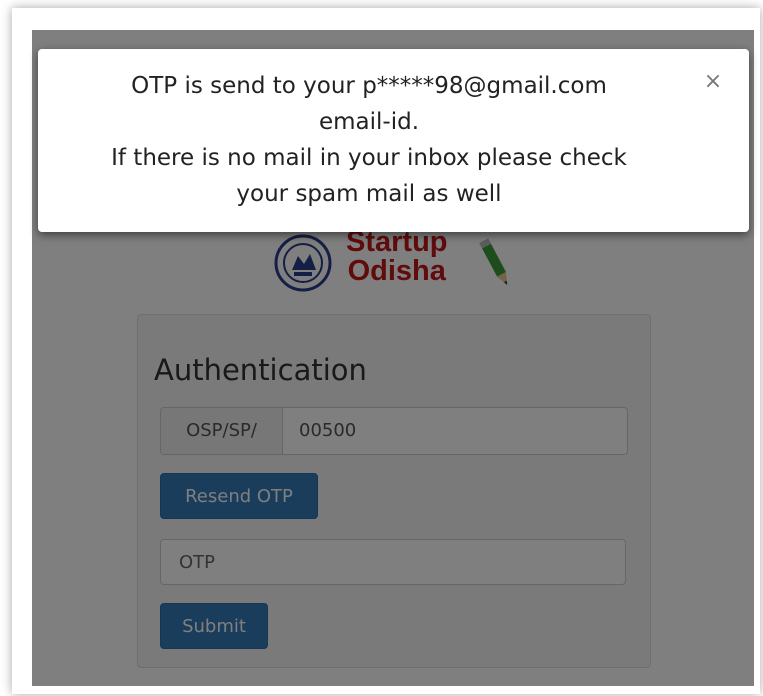 This screenshot has height=696, width=763. What do you see at coordinates (713, 82) in the screenshot?
I see `close-icon: ×` at bounding box center [713, 82].